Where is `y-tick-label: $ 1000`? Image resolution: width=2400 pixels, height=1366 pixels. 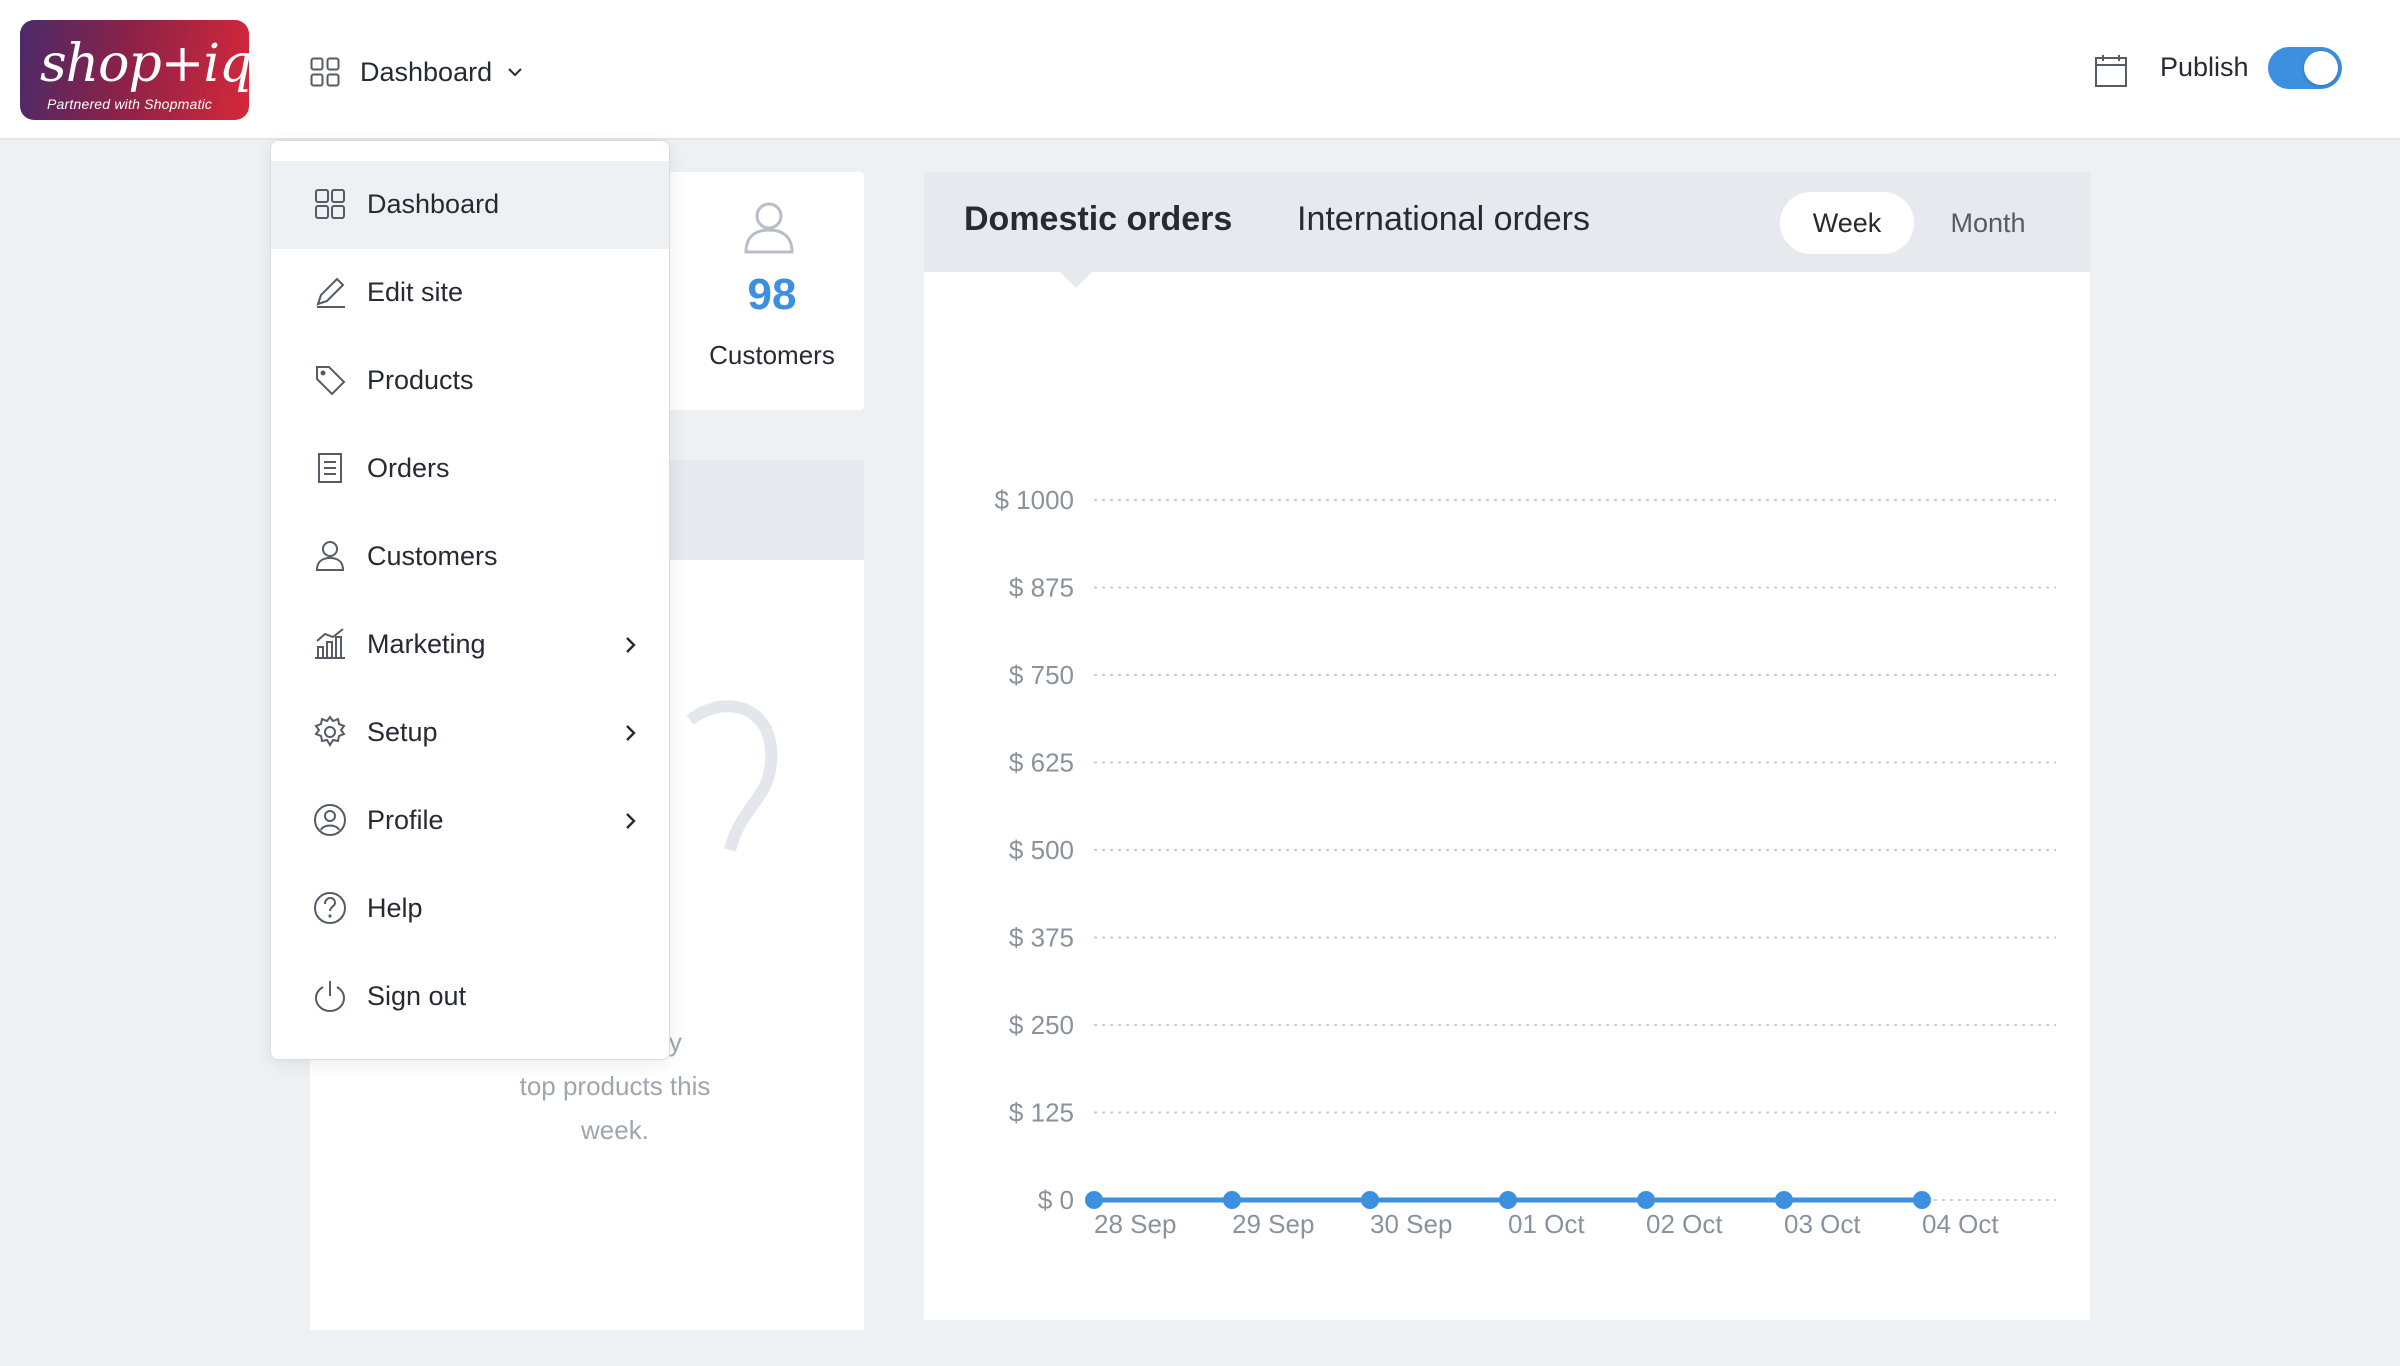 y-tick-label: $ 1000 is located at coordinates (1034, 500).